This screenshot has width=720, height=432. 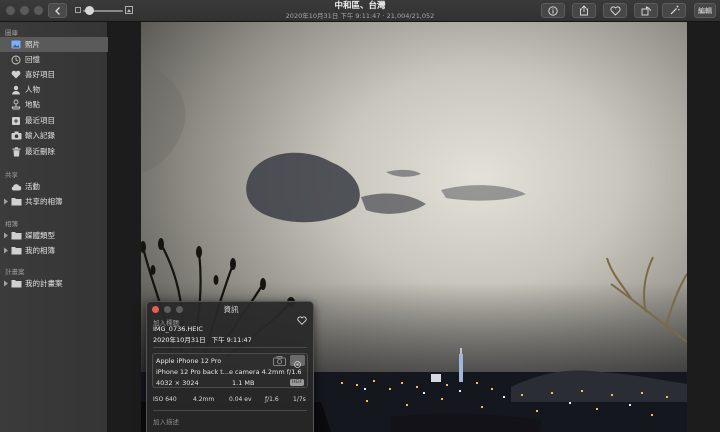 What do you see at coordinates (32, 44) in the screenshot?
I see `sidebar-item-label: 照片` at bounding box center [32, 44].